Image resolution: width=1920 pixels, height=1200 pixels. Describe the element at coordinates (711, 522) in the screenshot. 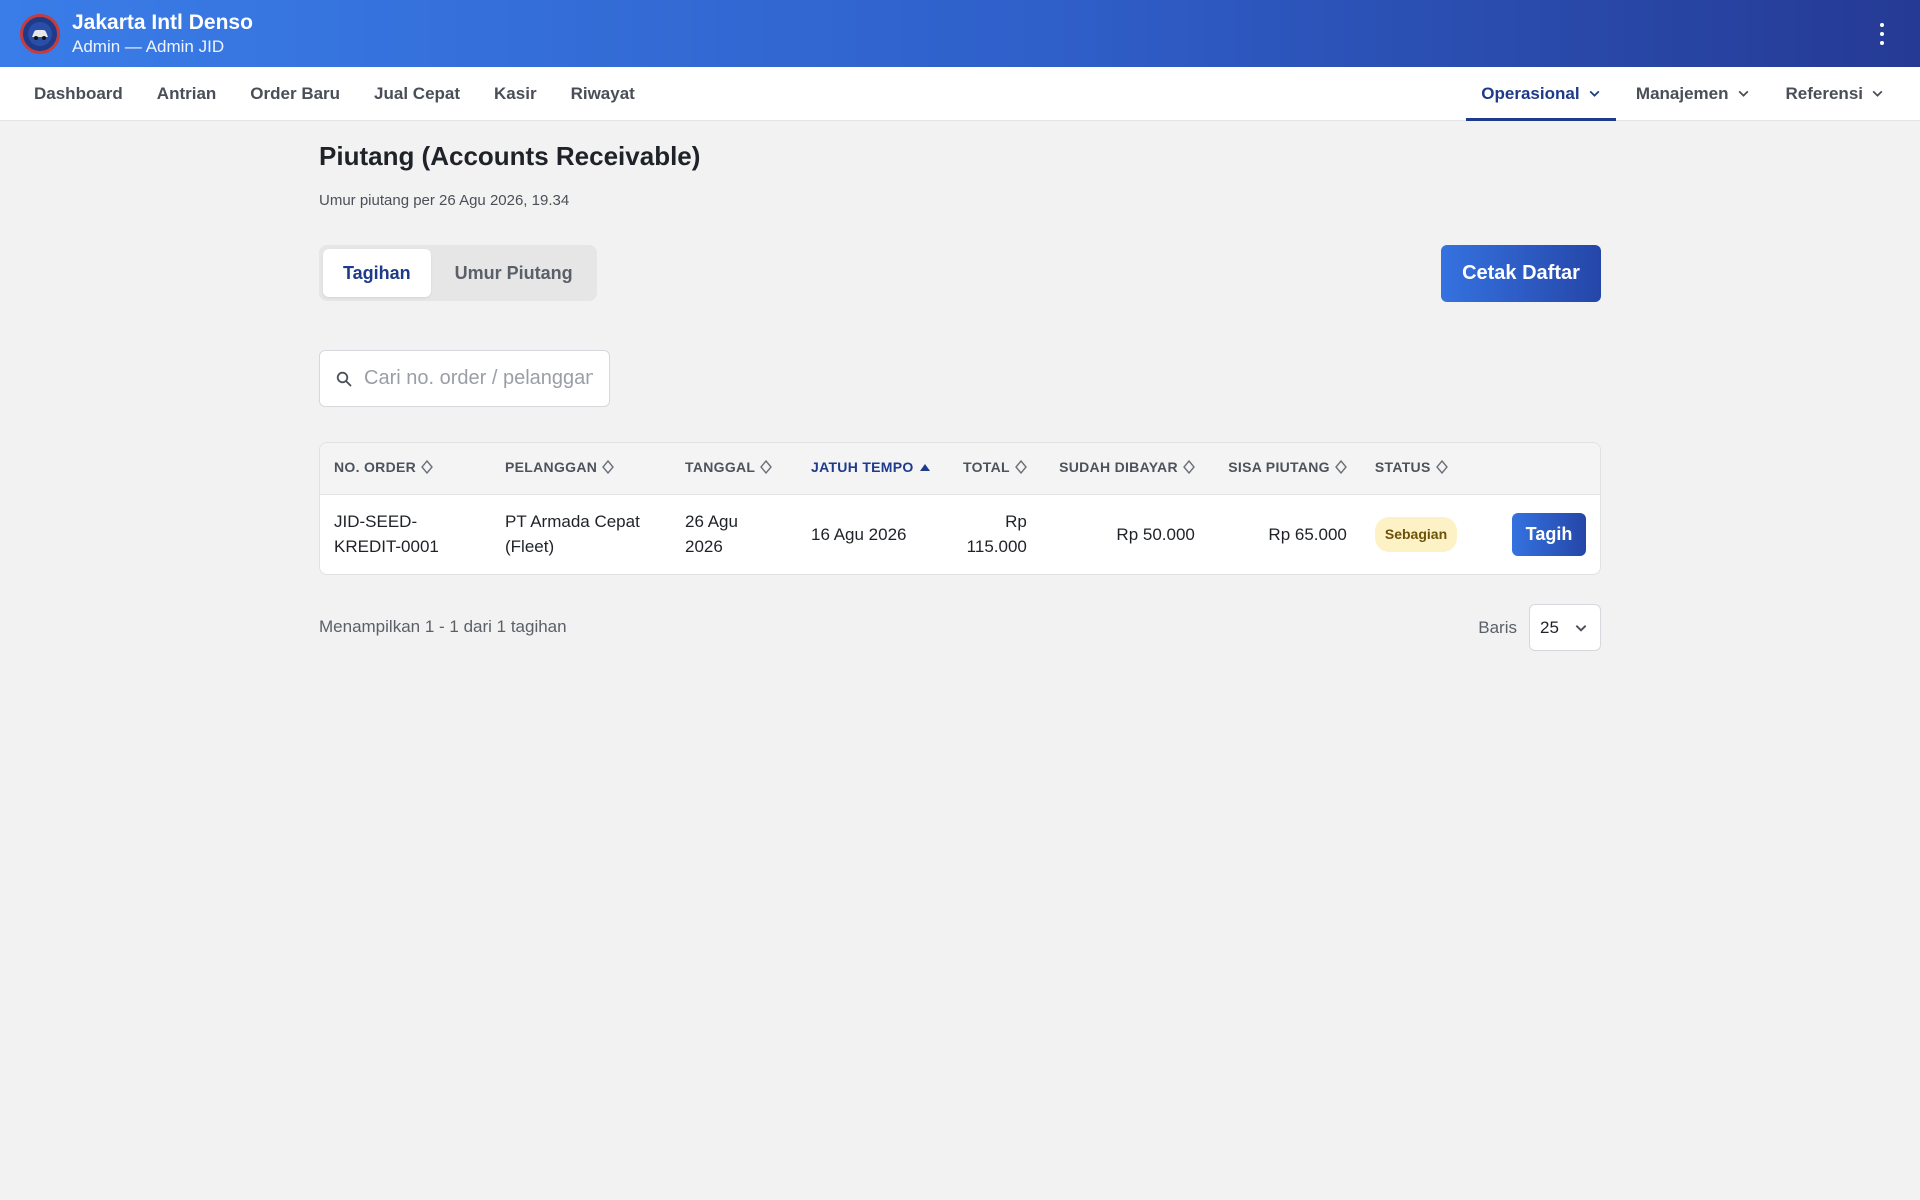

I see `date-line1: 26 Agu` at that location.